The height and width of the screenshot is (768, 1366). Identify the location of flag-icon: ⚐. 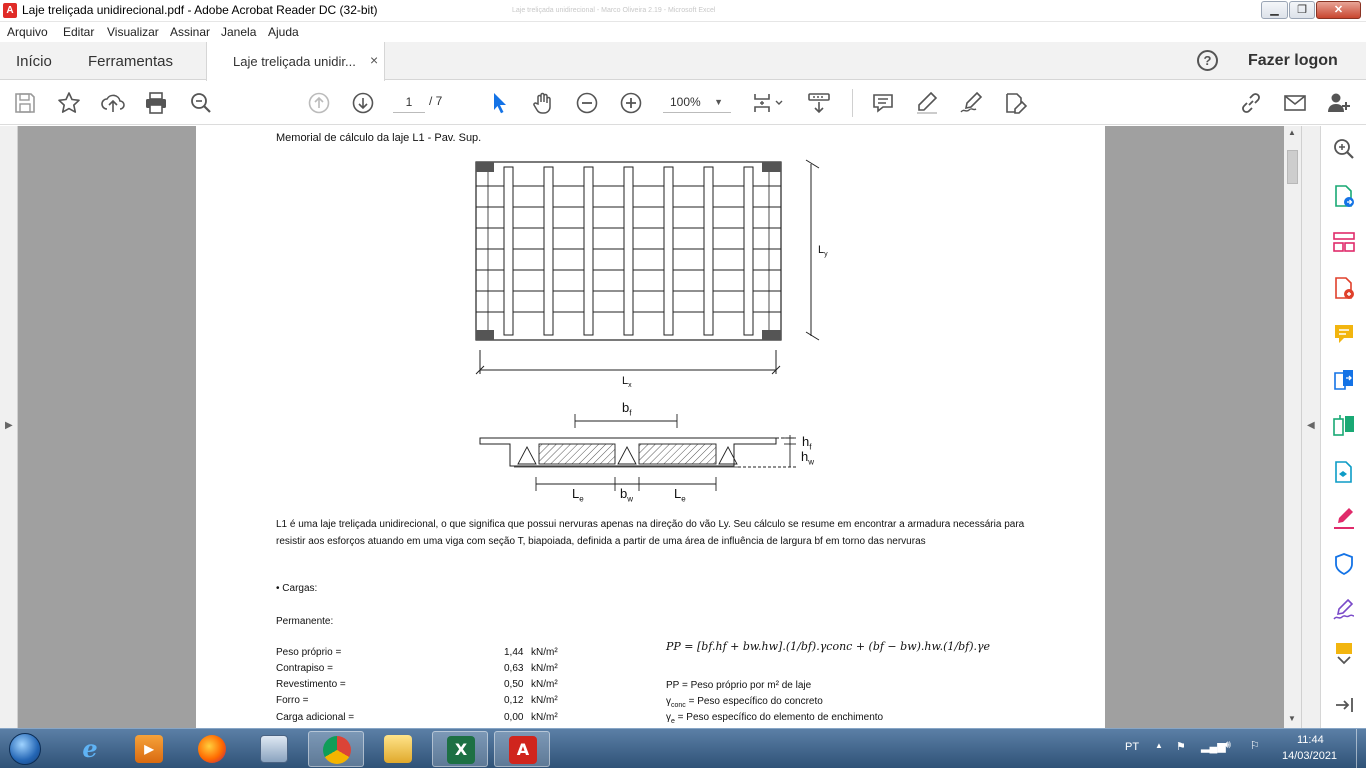
(1255, 745).